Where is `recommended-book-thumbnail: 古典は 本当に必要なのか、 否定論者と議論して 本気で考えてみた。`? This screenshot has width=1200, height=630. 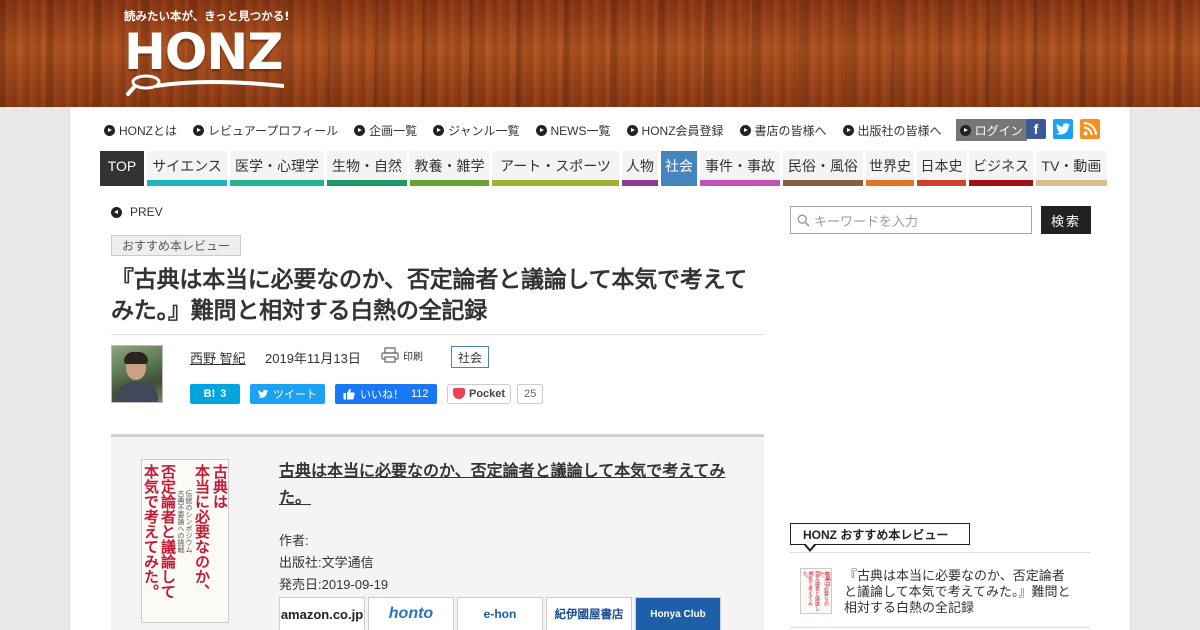 recommended-book-thumbnail: 古典は 本当に必要なのか、 否定論者と議論して 本気で考えてみた。 is located at coordinates (816, 591).